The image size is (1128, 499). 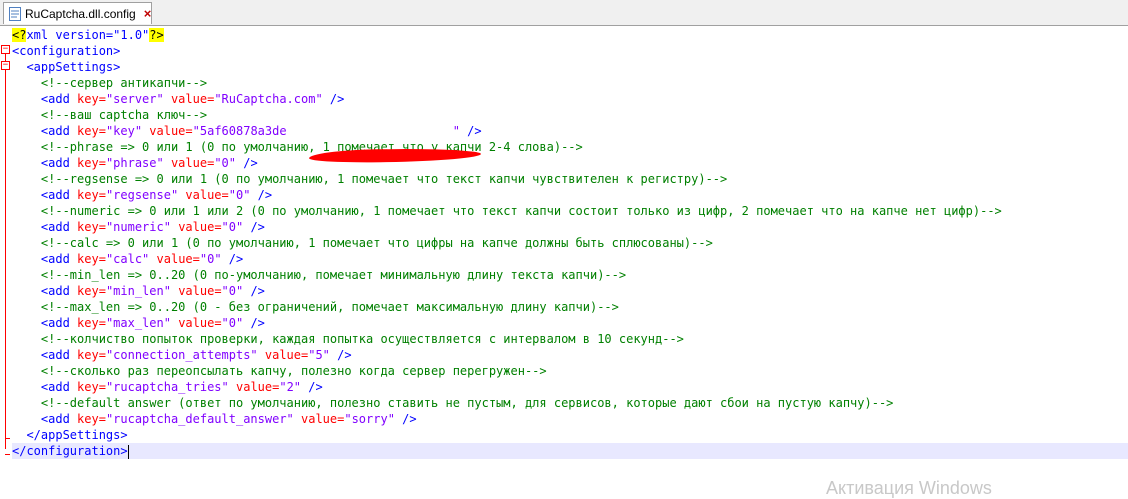 I want to click on code-line: <!--сервер антикапчи-->, so click(x=110, y=83).